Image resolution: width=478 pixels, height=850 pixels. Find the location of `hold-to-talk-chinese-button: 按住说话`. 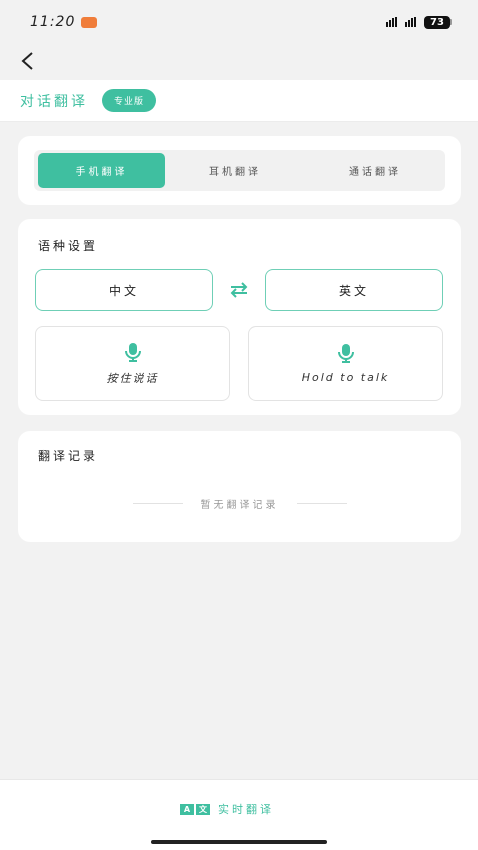

hold-to-talk-chinese-button: 按住说话 is located at coordinates (132, 363).